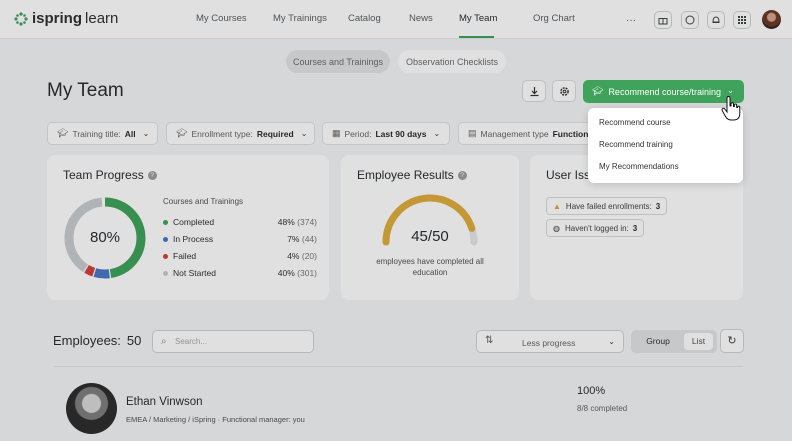  Describe the element at coordinates (570, 133) in the screenshot. I see `filter-value: Function` at that location.